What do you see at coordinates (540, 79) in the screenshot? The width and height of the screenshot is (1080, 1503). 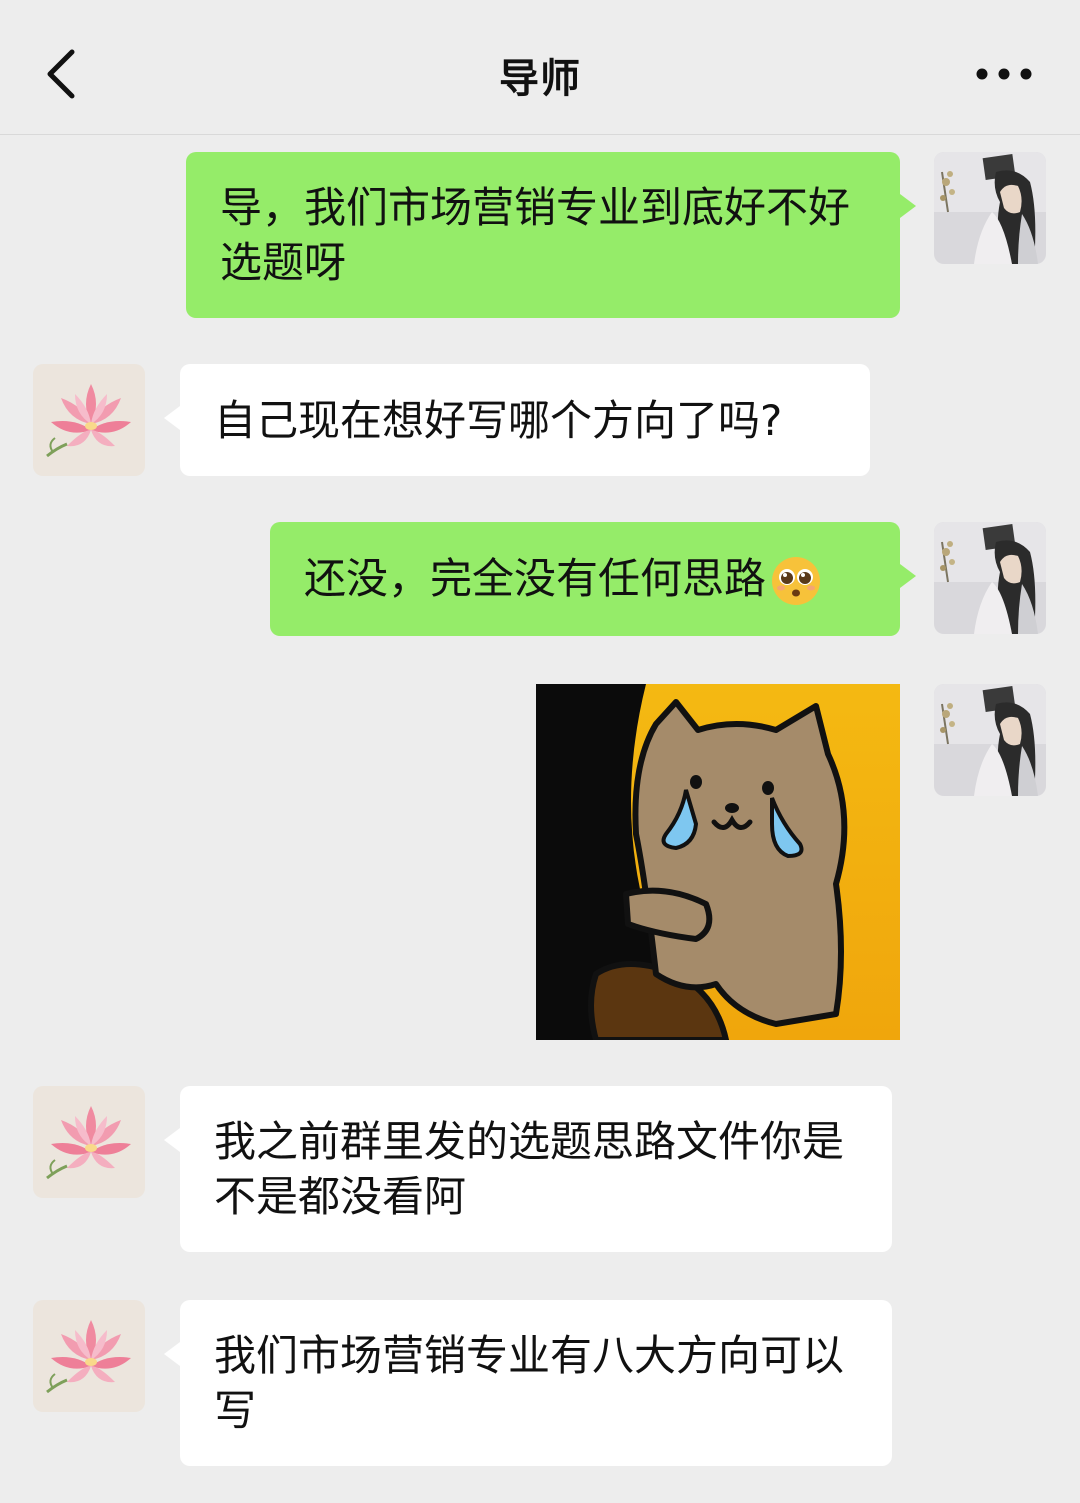 I see `chat-title: 导师` at bounding box center [540, 79].